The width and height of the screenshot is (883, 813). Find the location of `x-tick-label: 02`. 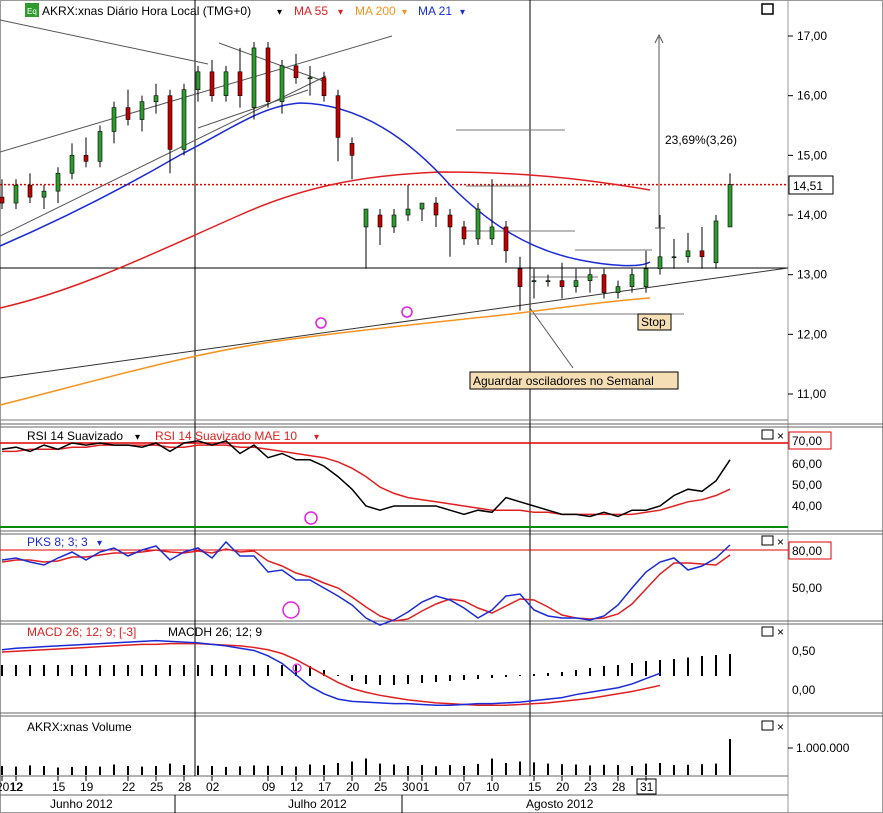

x-tick-label: 02 is located at coordinates (213, 787).